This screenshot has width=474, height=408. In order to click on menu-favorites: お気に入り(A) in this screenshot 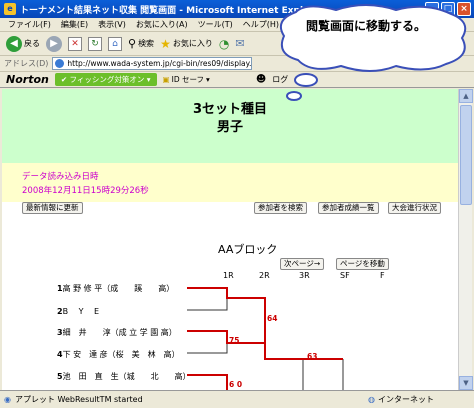, I will do `click(162, 24)`.